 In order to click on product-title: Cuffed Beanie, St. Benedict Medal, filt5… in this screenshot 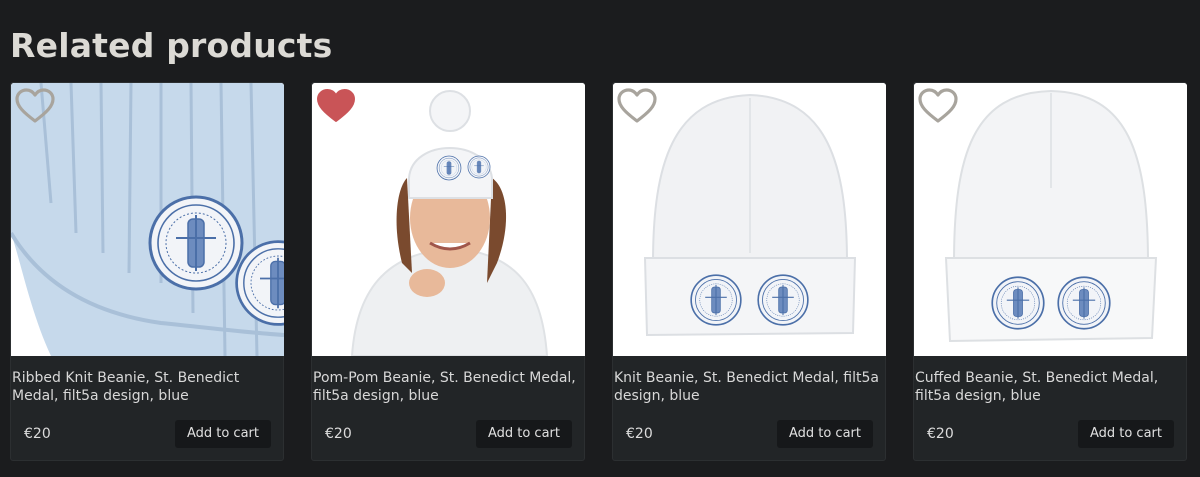, I will do `click(1050, 387)`.